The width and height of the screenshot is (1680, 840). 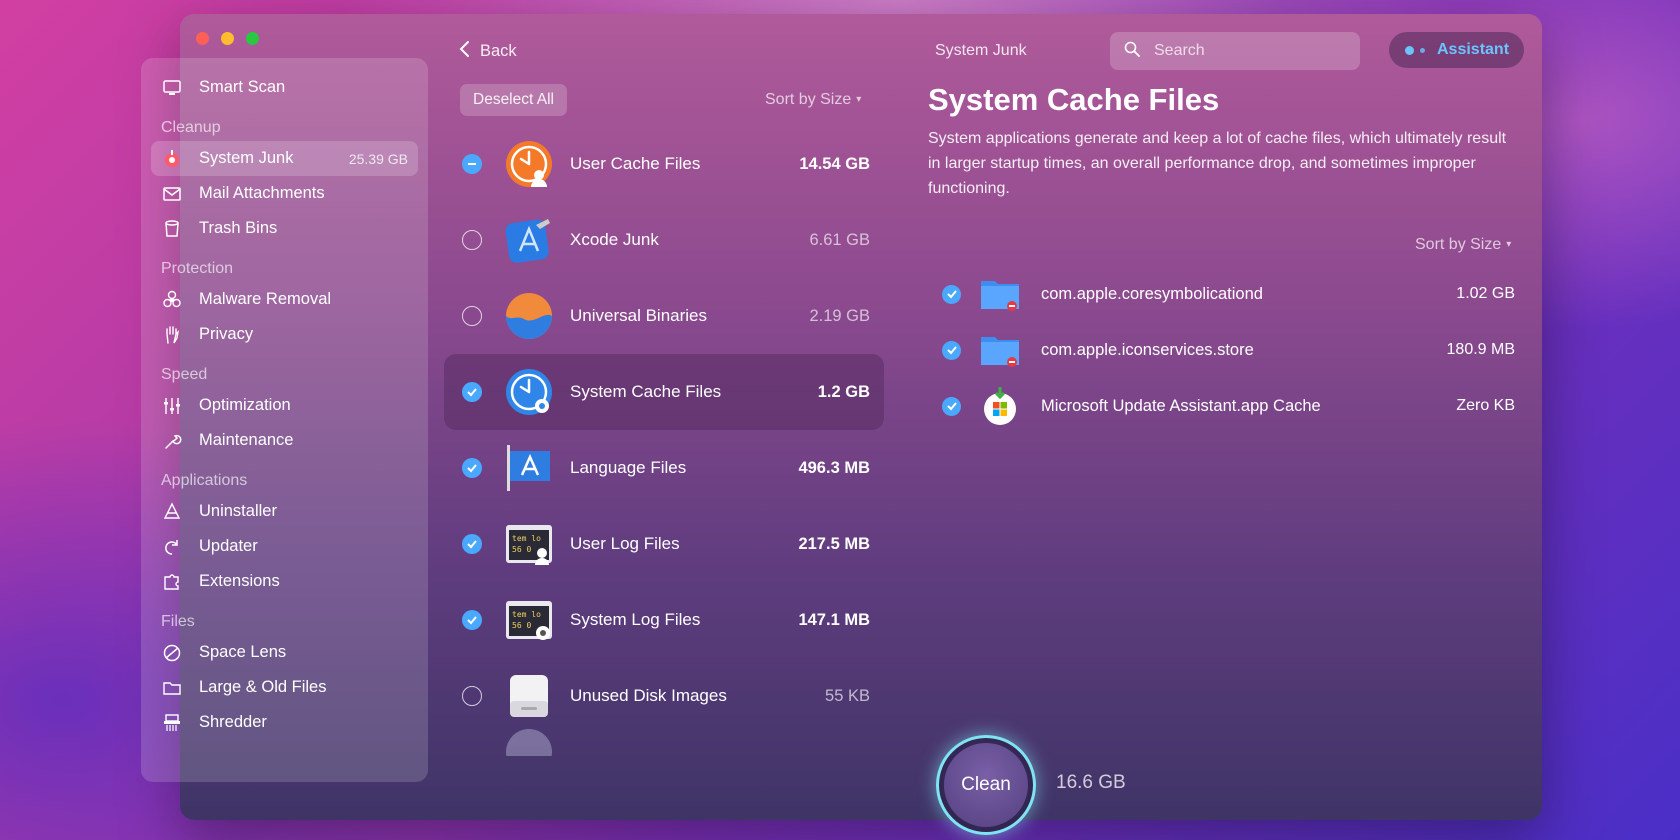 What do you see at coordinates (227, 38) in the screenshot?
I see `minimize-window-button` at bounding box center [227, 38].